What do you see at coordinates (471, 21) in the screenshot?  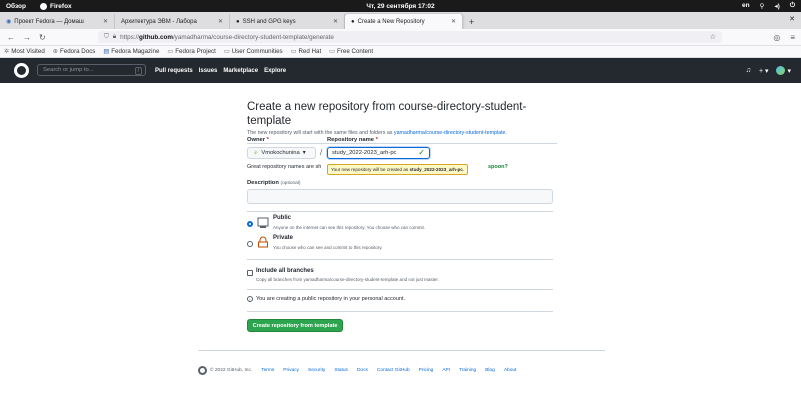 I see `new-tab-button: +` at bounding box center [471, 21].